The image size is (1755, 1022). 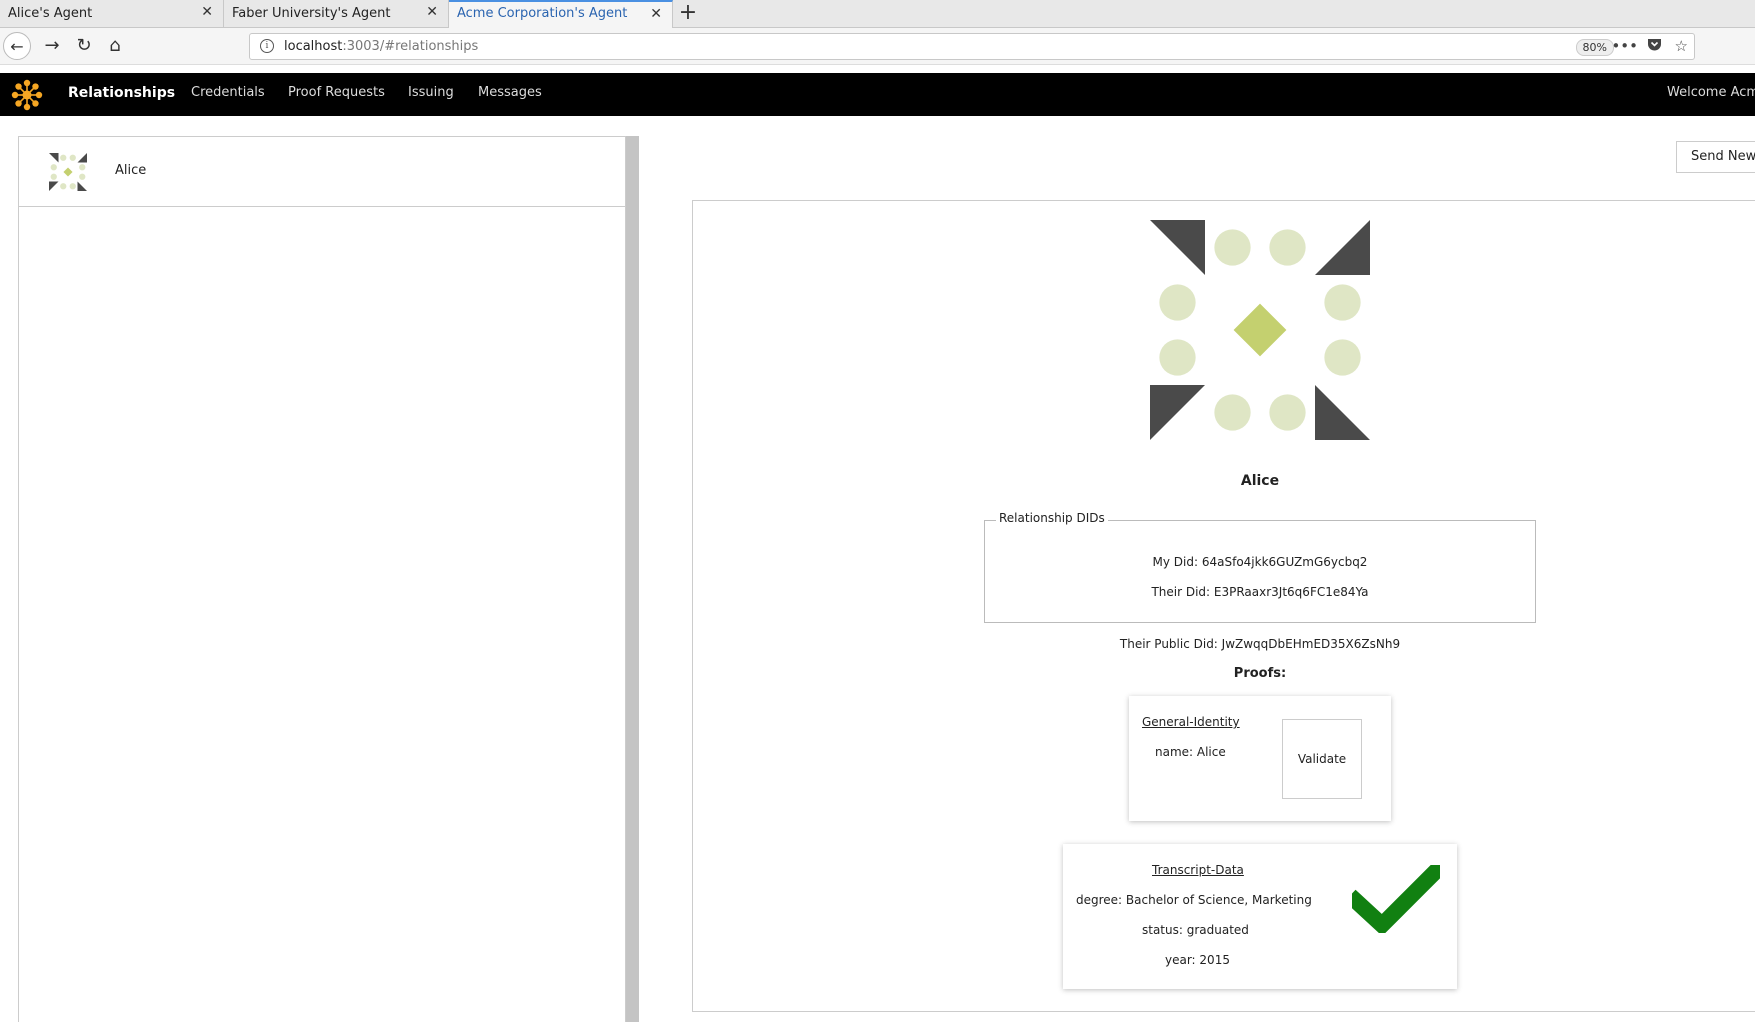 I want to click on relationship-dids-legend: Relationship DIDs, so click(x=1052, y=518).